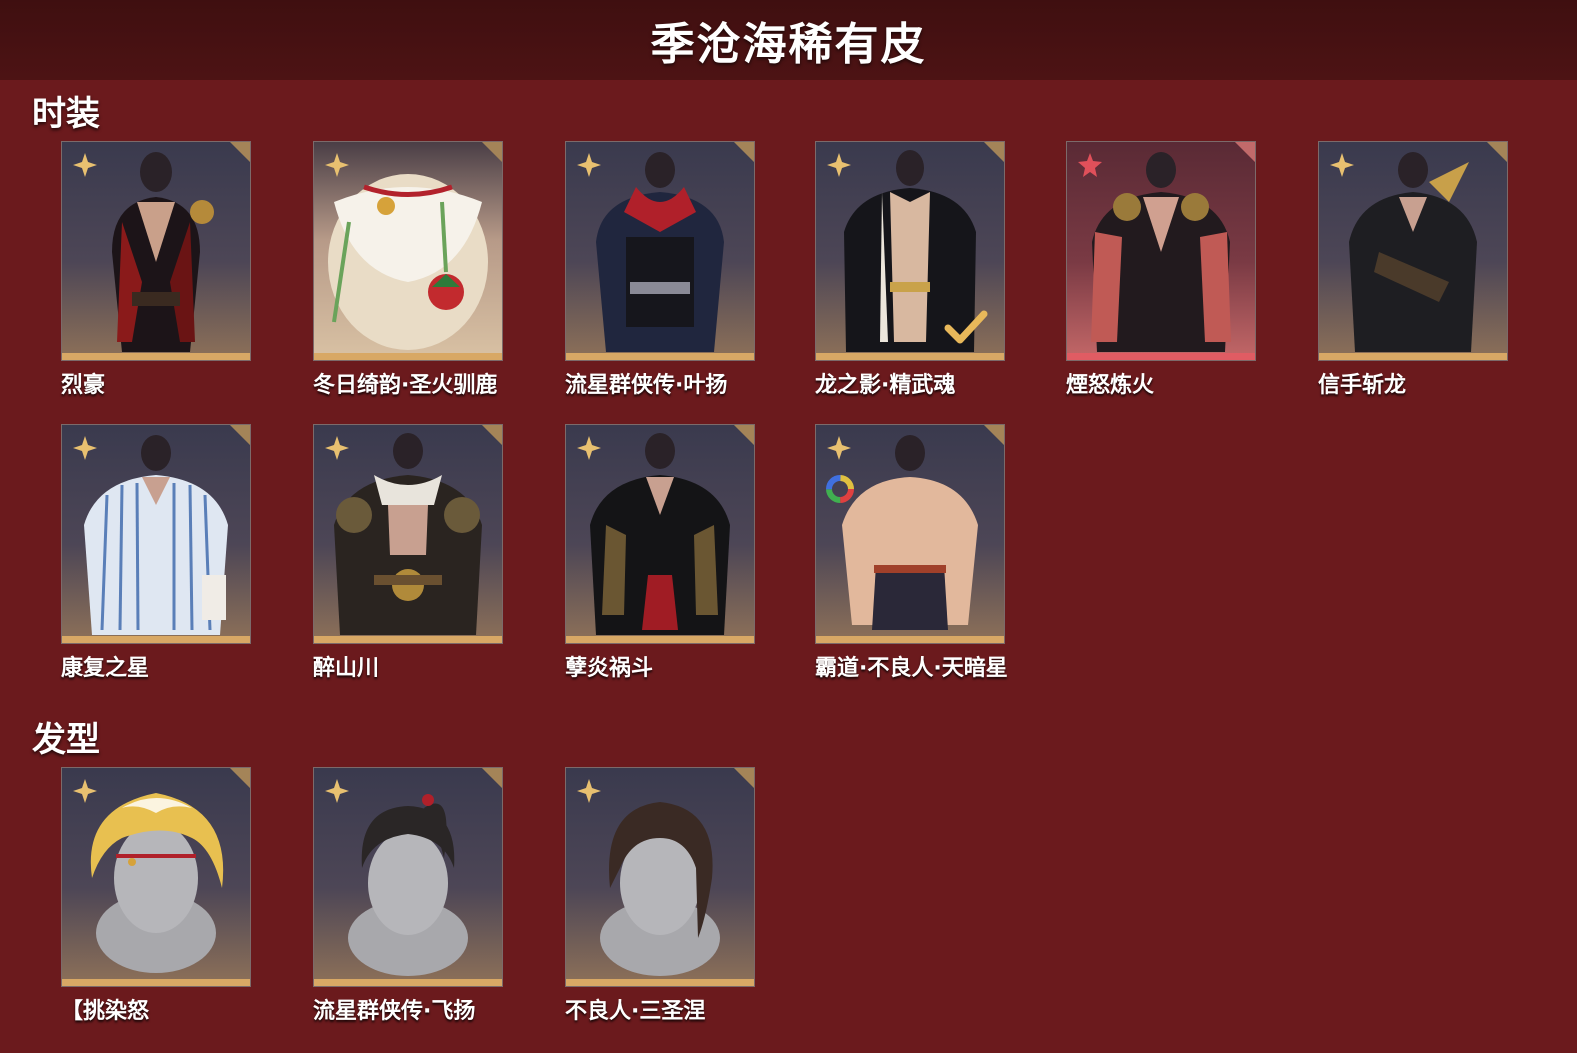 The height and width of the screenshot is (1053, 1577). I want to click on outfit-item: 煙怒炼火, so click(1161, 270).